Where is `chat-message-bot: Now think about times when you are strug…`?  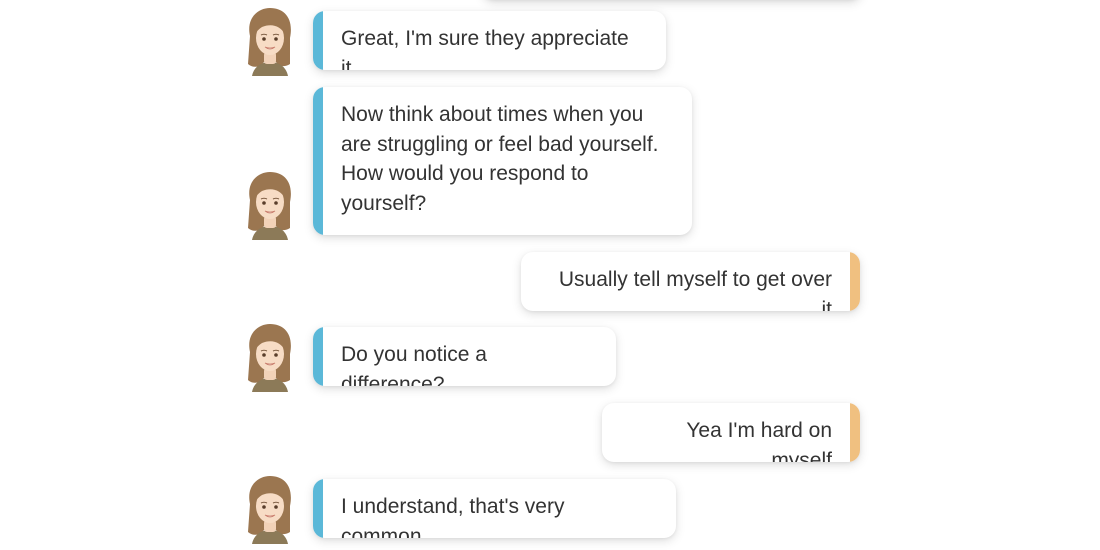 chat-message-bot: Now think about times when you are strug… is located at coordinates (502, 161).